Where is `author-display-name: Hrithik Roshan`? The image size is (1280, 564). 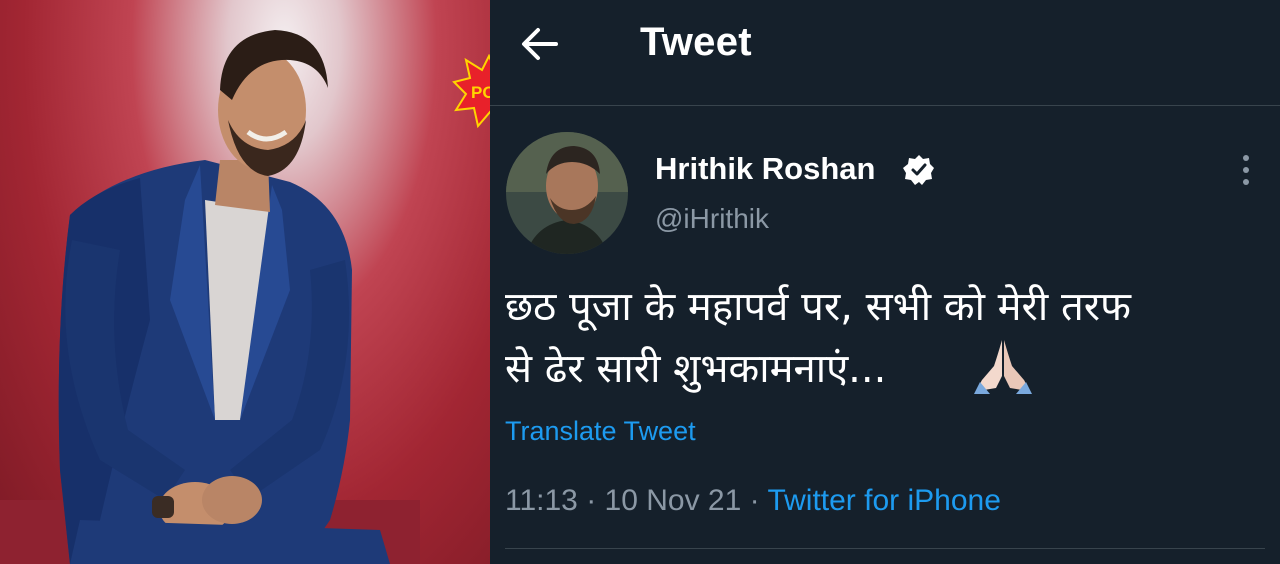
author-display-name: Hrithik Roshan is located at coordinates (765, 169).